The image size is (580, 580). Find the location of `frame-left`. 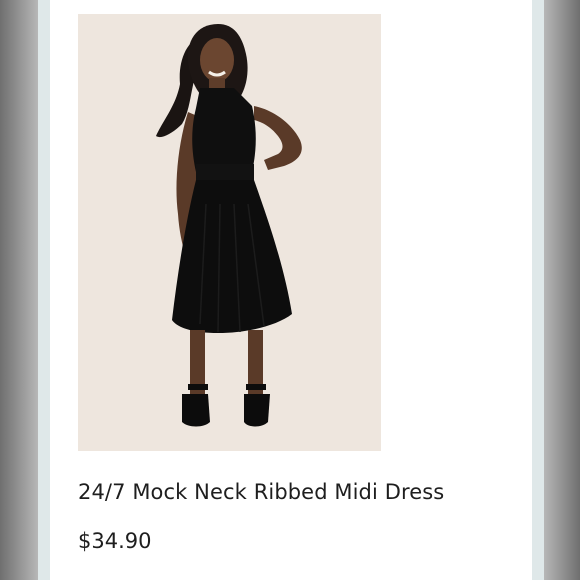

frame-left is located at coordinates (19, 290).